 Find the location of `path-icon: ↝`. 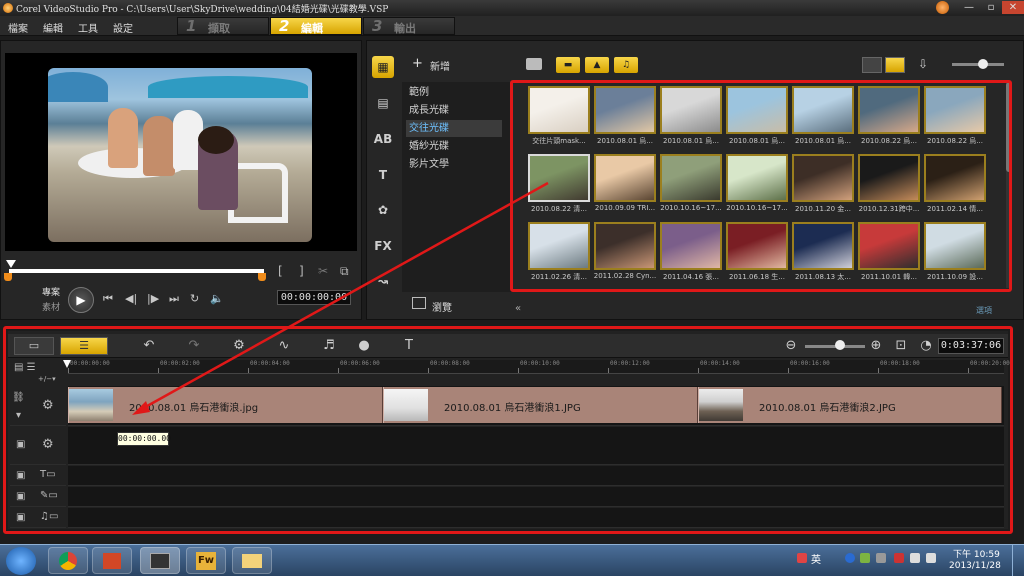

path-icon: ↝ is located at coordinates (383, 281).